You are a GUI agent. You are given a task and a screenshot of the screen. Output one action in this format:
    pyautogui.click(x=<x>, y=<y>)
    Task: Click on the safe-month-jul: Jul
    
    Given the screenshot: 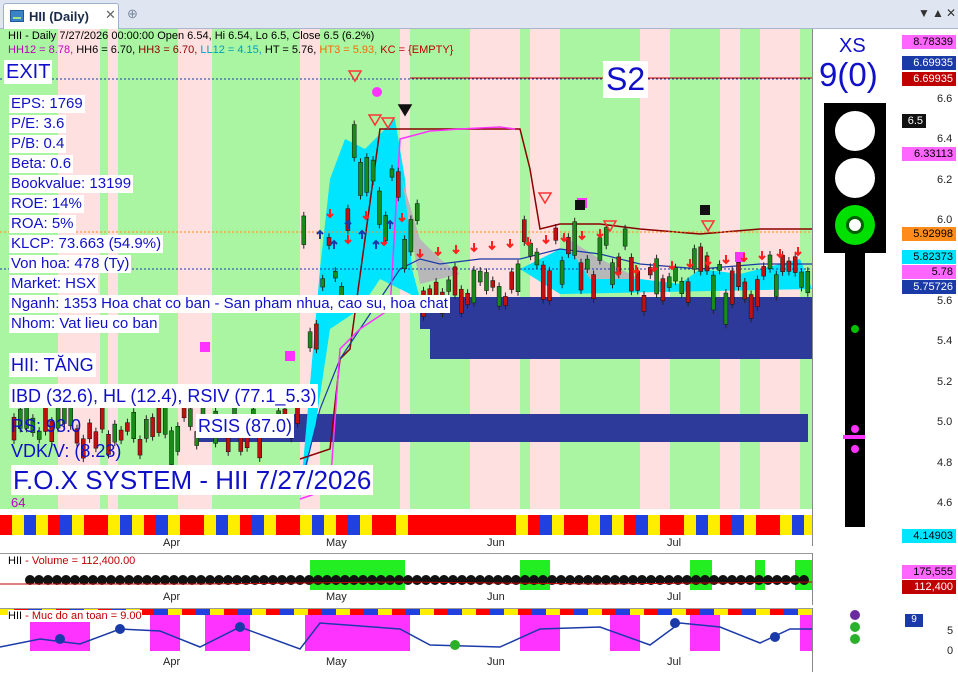 What is the action you would take?
    pyautogui.click(x=674, y=662)
    